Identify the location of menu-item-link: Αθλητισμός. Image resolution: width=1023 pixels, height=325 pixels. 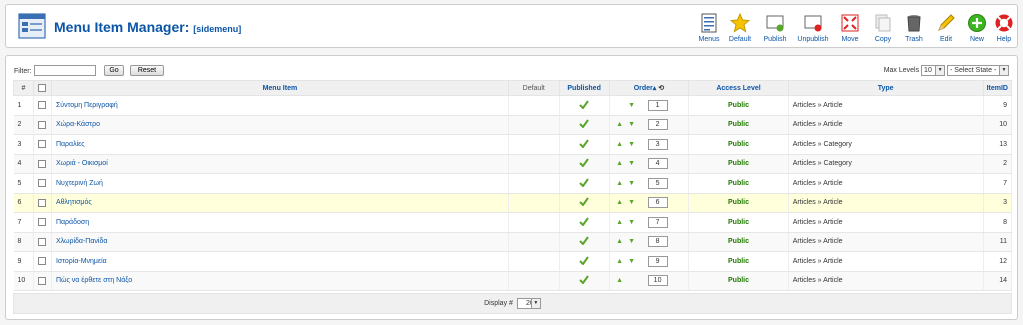
(74, 202).